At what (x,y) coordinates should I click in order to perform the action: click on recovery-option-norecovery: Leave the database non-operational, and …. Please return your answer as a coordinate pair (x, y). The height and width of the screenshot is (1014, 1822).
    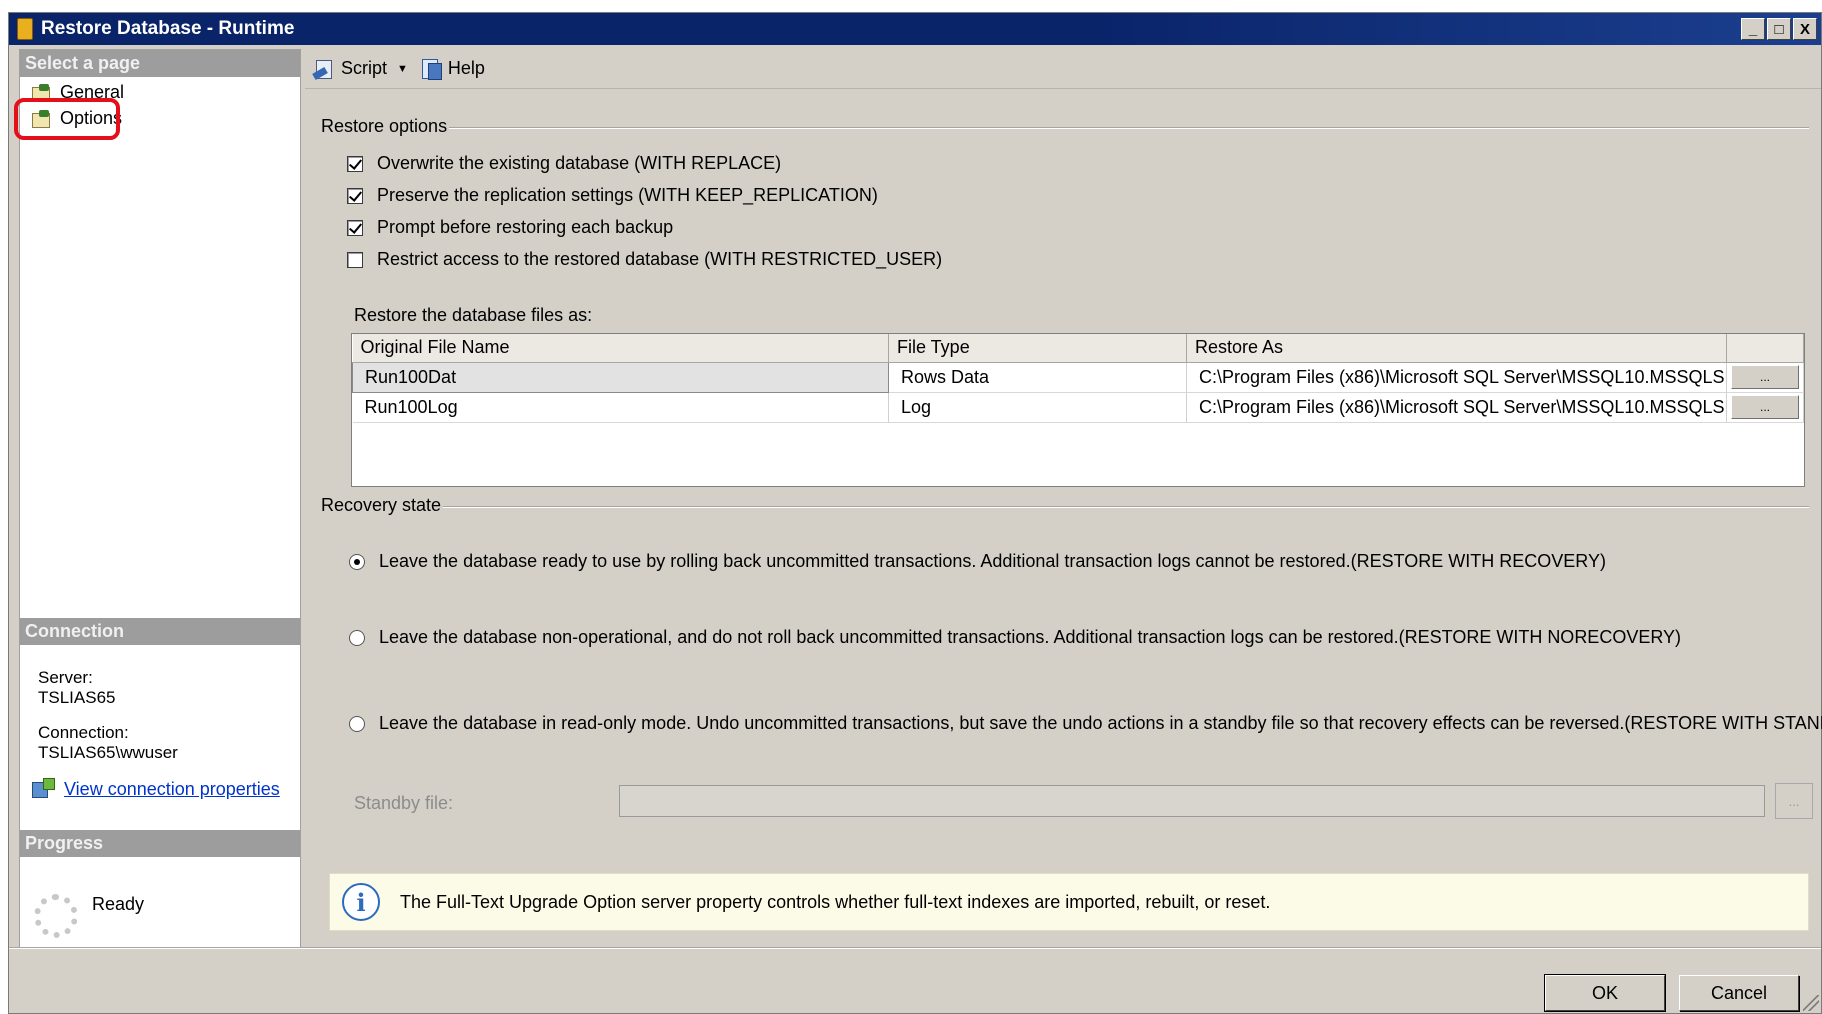
    Looking at the image, I should click on (1015, 637).